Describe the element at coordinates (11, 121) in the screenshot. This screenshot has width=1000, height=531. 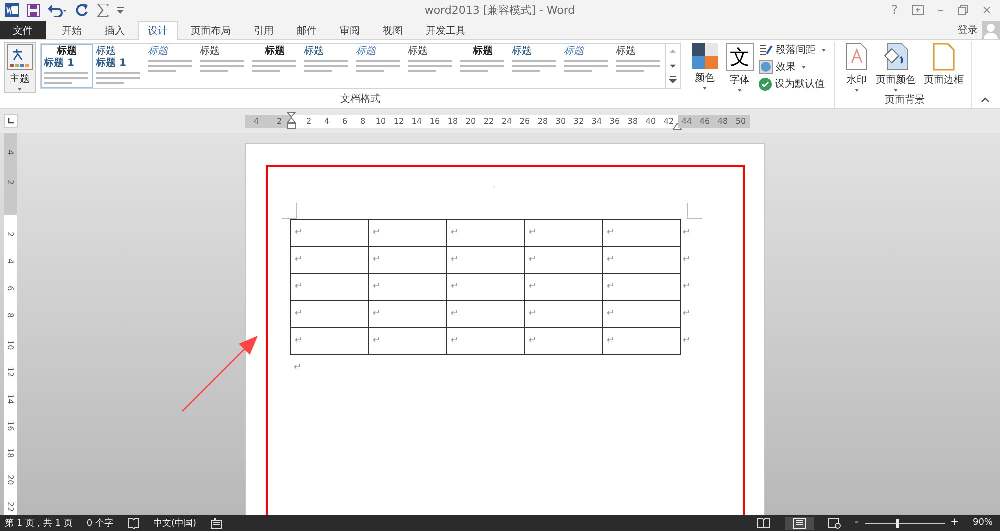
I see `tab-selector-icon` at that location.